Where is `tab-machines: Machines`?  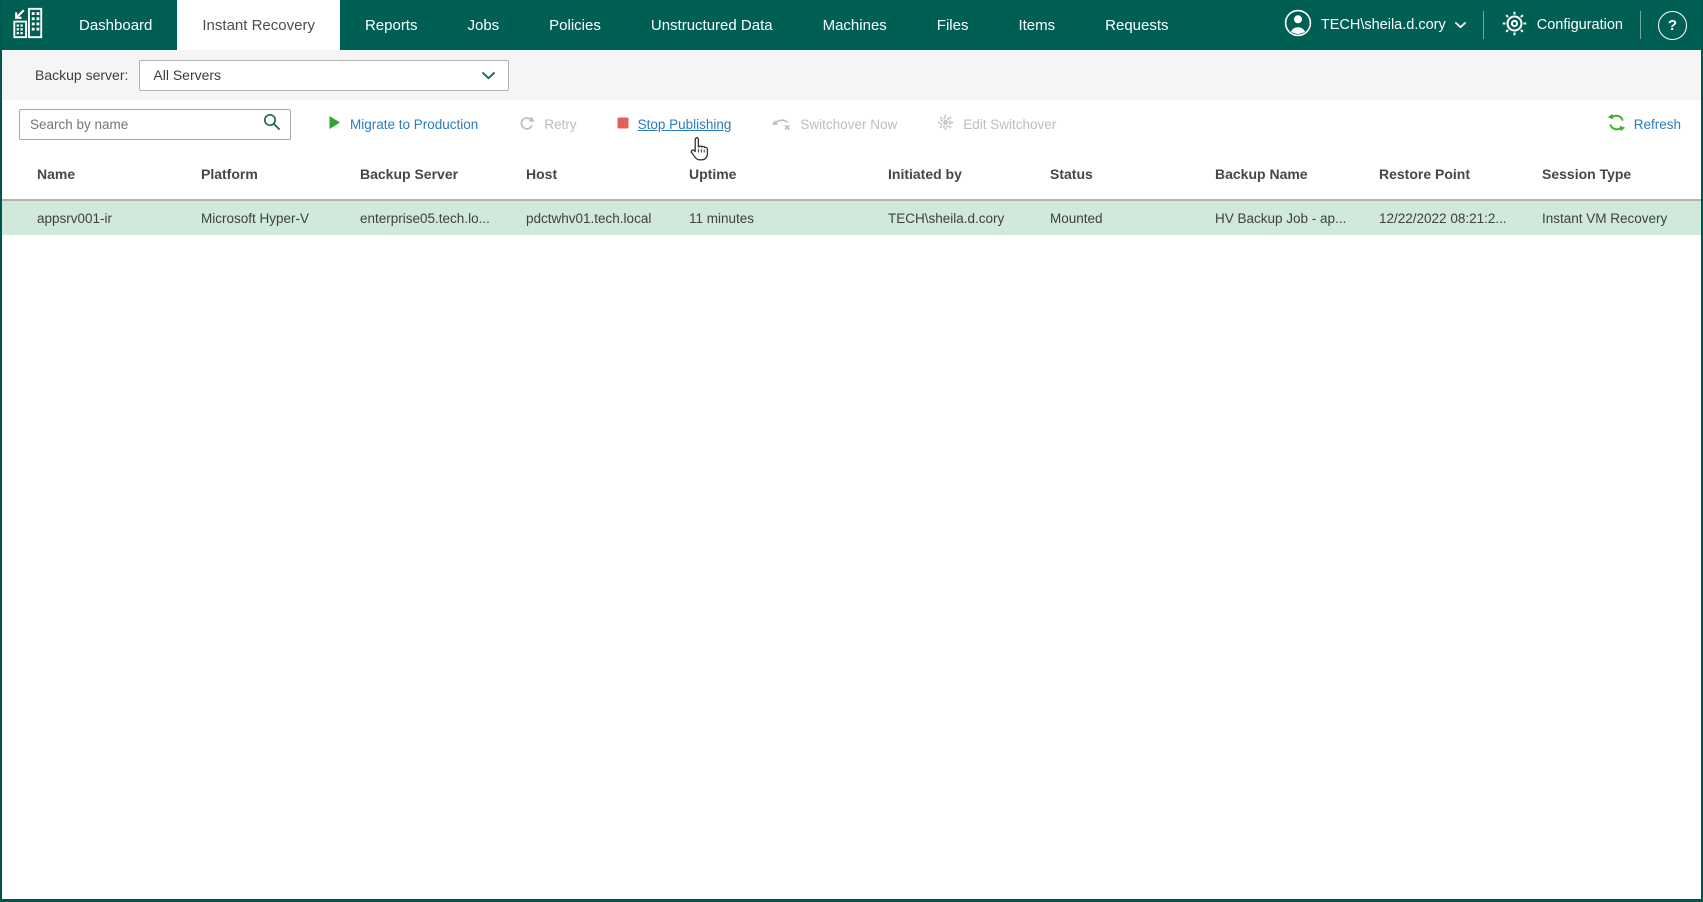
tab-machines: Machines is located at coordinates (855, 25).